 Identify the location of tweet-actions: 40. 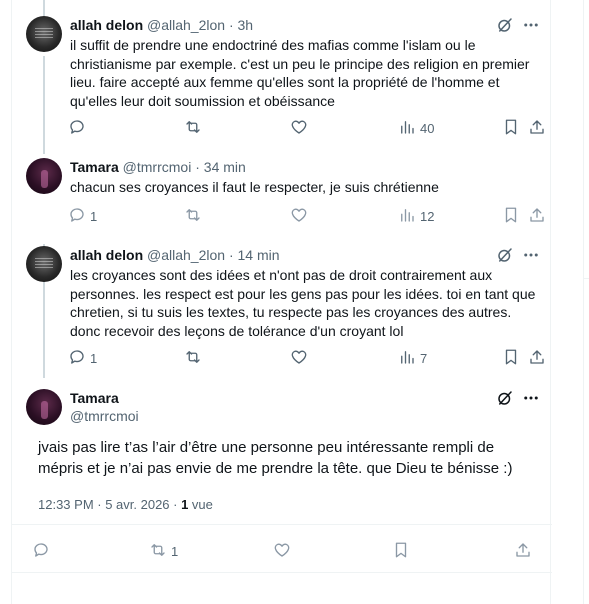
(302, 128).